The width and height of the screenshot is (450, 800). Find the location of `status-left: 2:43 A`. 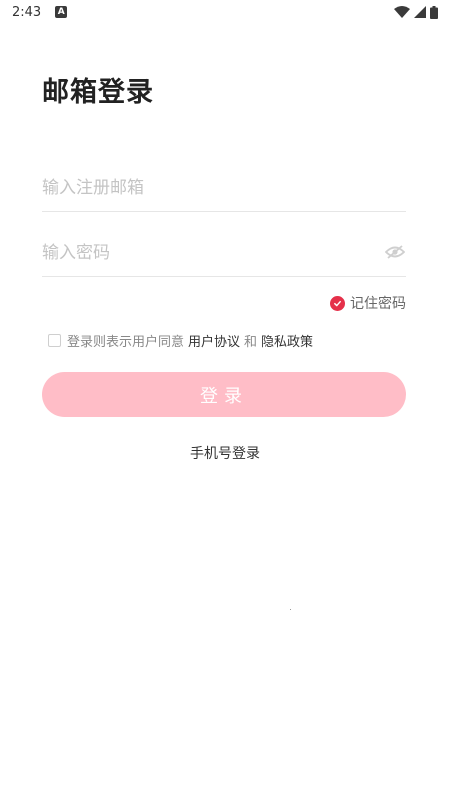

status-left: 2:43 A is located at coordinates (40, 12).